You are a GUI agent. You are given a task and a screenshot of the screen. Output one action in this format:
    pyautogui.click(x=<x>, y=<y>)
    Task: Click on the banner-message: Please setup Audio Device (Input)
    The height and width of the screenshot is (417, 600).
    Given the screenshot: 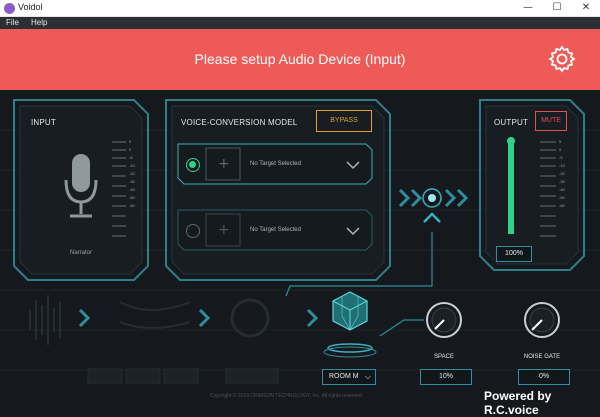 What is the action you would take?
    pyautogui.click(x=300, y=59)
    